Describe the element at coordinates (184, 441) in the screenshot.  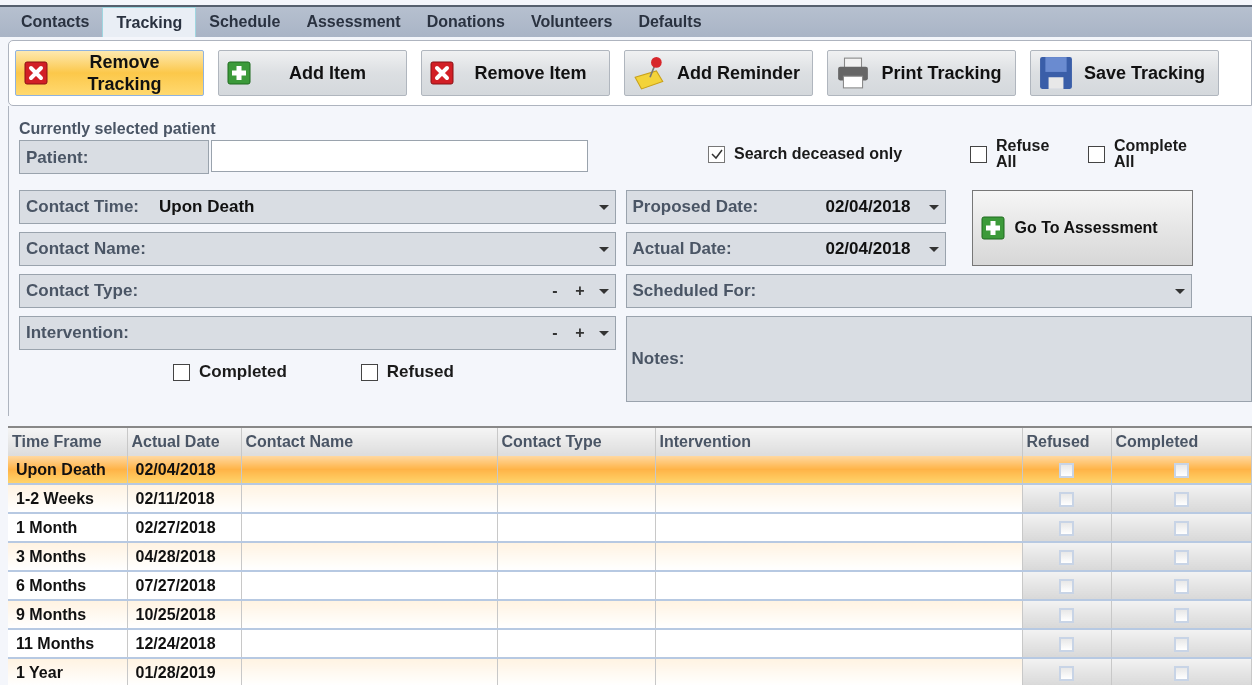
I see `column-header: Actual Date` at that location.